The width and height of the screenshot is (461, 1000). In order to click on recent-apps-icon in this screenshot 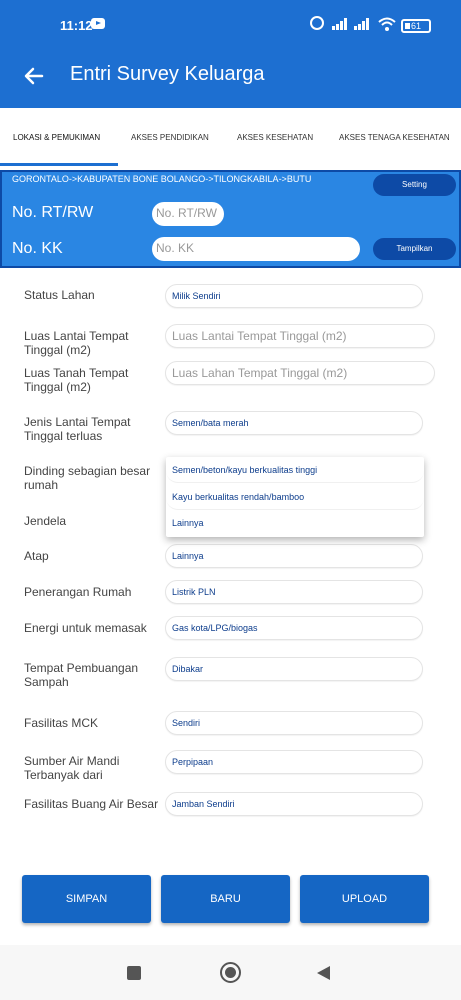, I will do `click(134, 973)`.